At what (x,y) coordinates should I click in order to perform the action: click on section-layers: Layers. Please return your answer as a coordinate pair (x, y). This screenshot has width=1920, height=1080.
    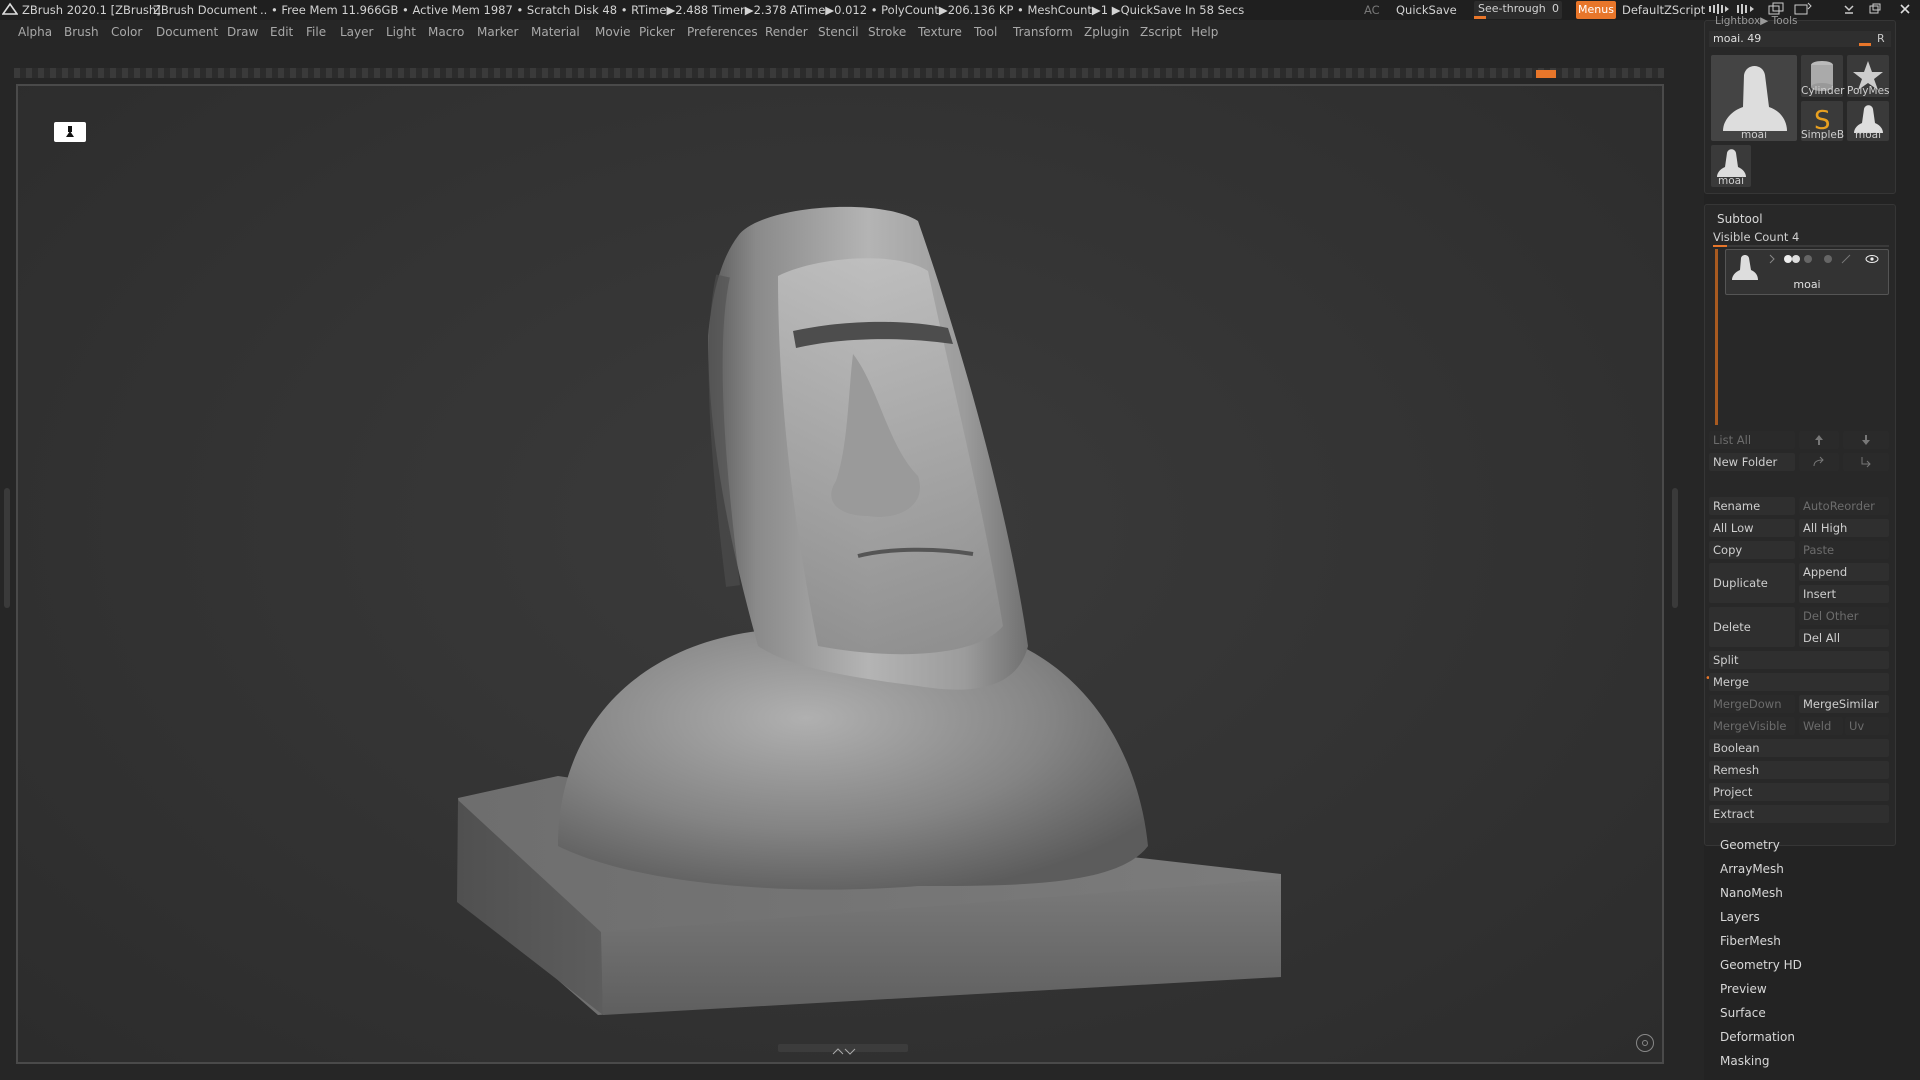
    Looking at the image, I should click on (1740, 917).